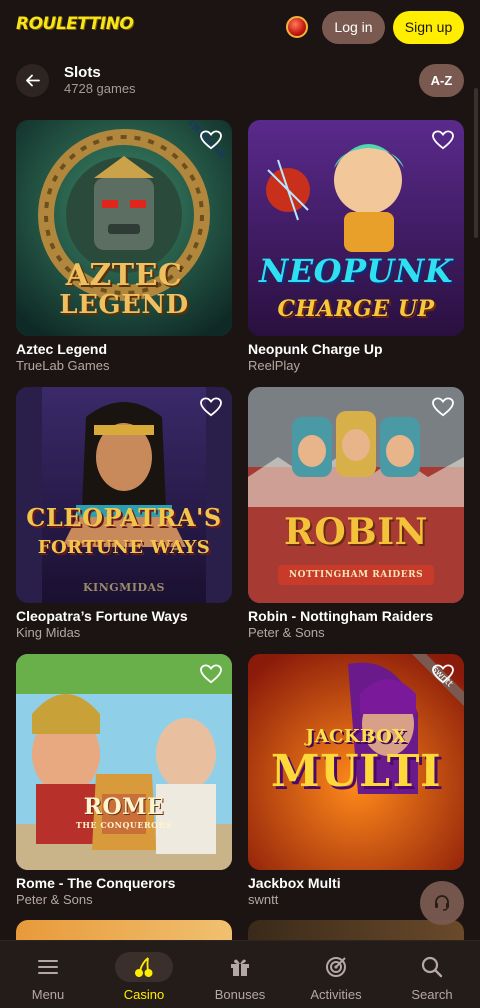 Image resolution: width=480 pixels, height=1008 pixels. What do you see at coordinates (441, 80) in the screenshot?
I see `sort-az-button: A-Z` at bounding box center [441, 80].